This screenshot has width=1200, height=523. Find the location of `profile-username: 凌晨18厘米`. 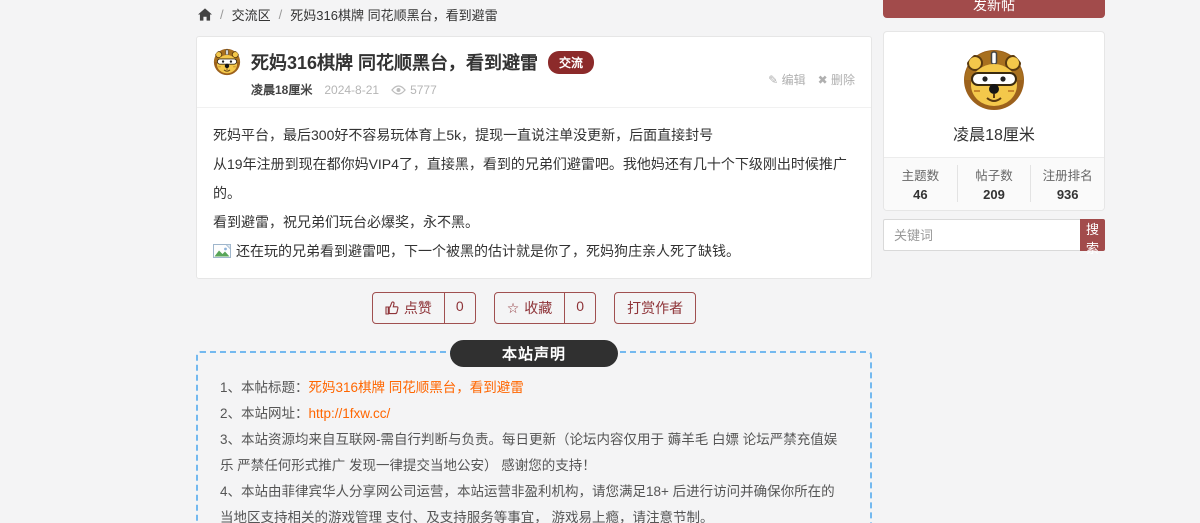

profile-username: 凌晨18厘米 is located at coordinates (994, 133).